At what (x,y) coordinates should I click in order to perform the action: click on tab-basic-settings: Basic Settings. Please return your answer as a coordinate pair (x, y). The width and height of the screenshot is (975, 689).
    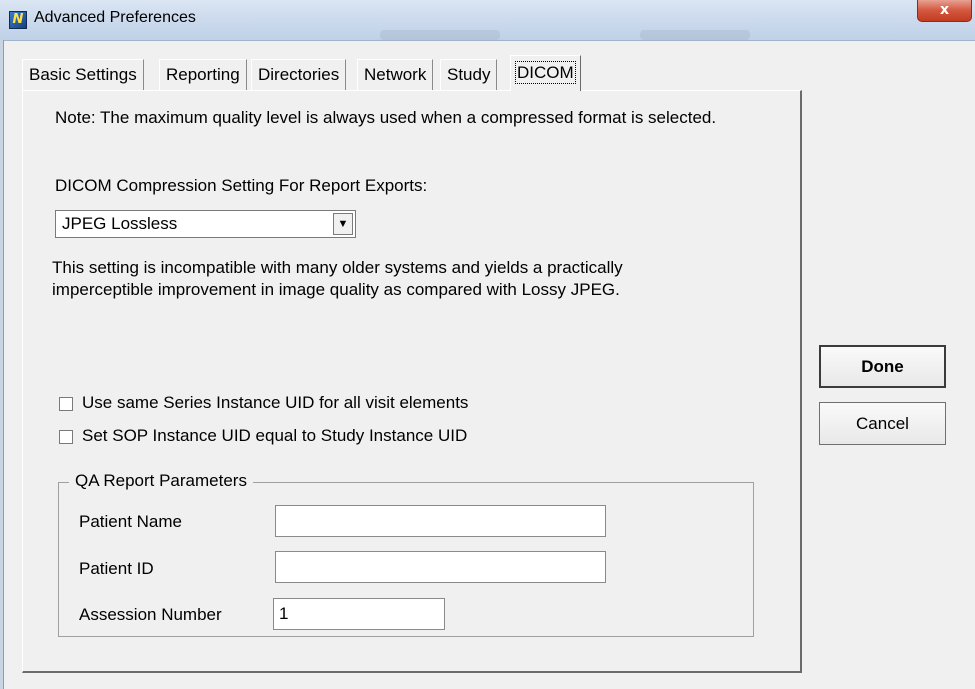
    Looking at the image, I should click on (83, 75).